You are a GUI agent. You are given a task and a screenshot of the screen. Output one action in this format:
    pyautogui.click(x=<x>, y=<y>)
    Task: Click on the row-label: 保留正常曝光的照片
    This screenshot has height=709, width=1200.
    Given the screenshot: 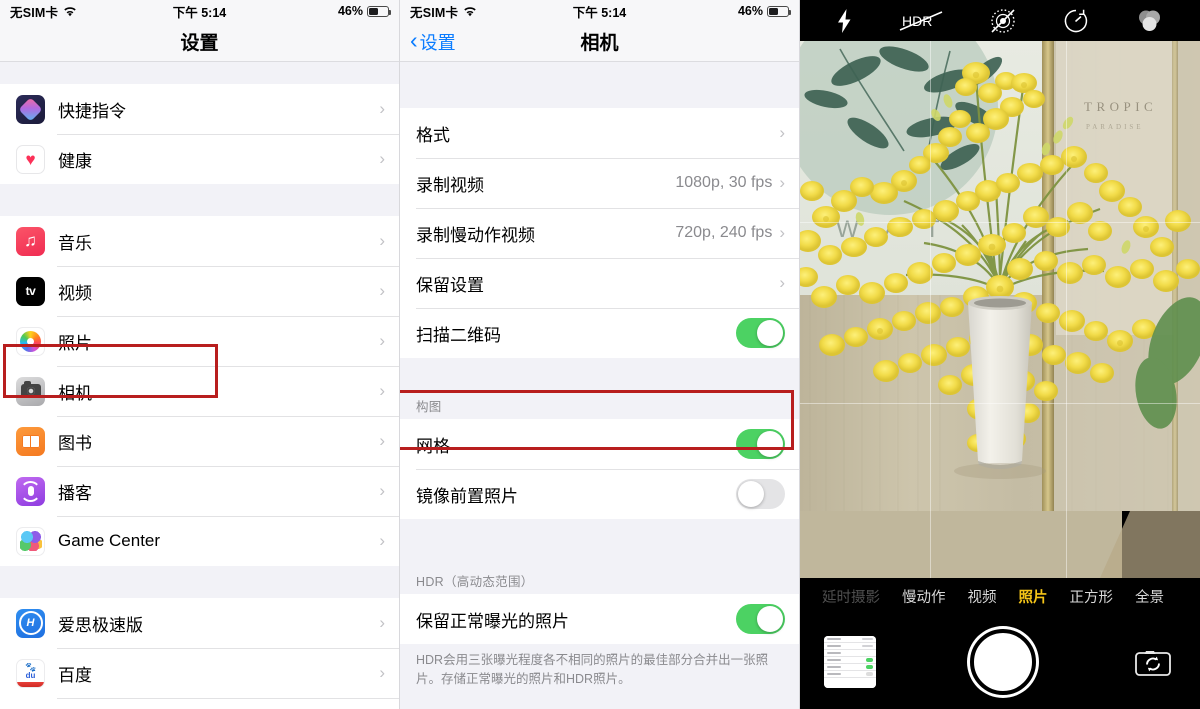 What is the action you would take?
    pyautogui.click(x=492, y=621)
    